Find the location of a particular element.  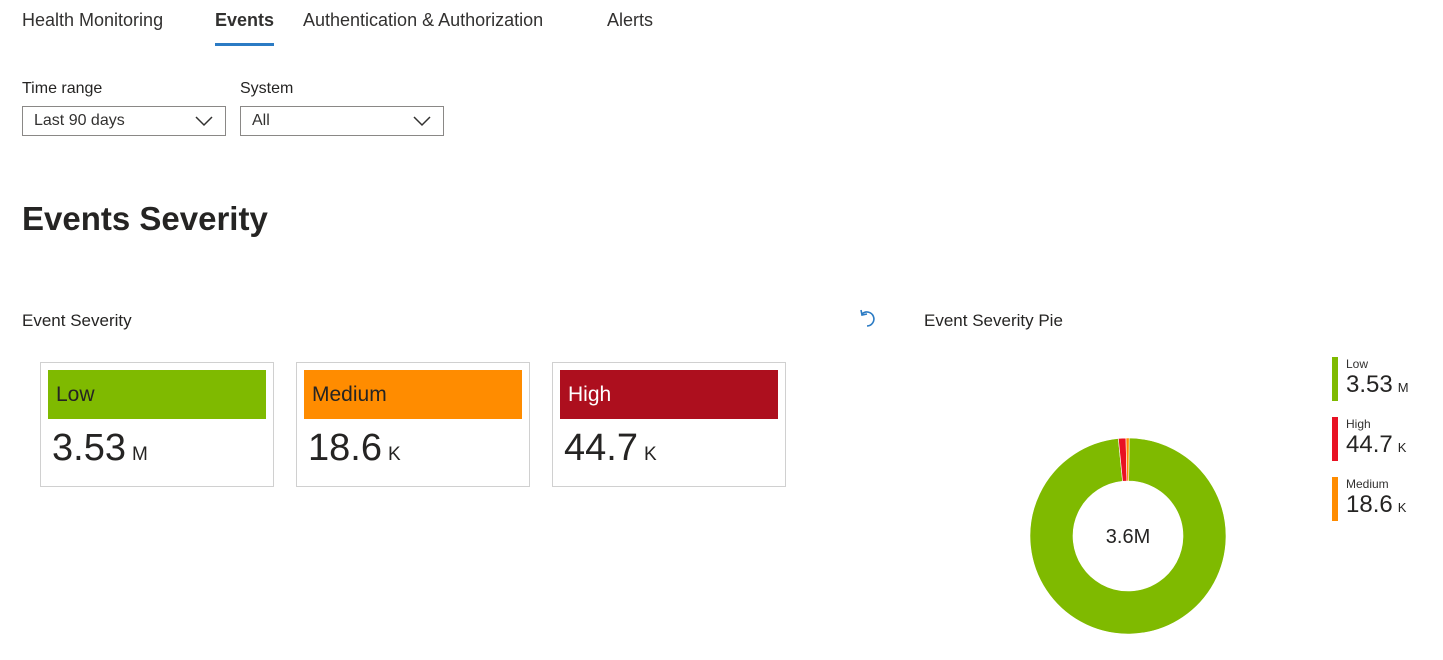

severity-label: Low is located at coordinates (75, 394).